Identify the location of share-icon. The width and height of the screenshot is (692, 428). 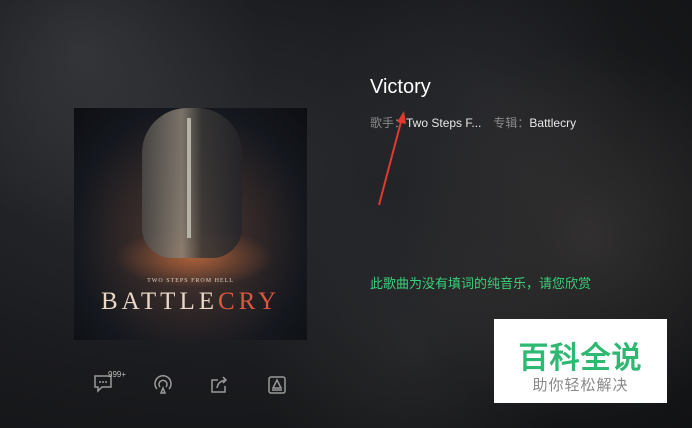
(219, 384).